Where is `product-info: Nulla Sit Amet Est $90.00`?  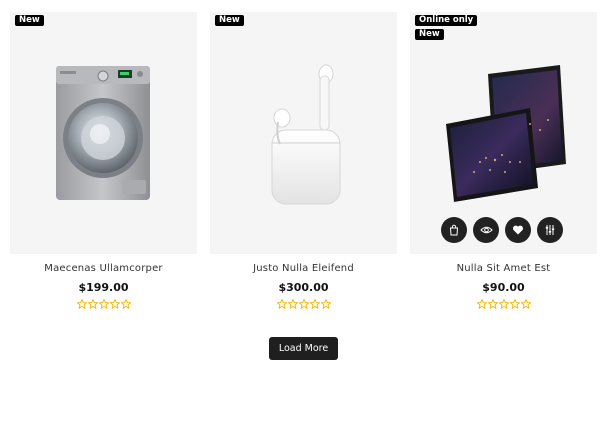 product-info: Nulla Sit Amet Est $90.00 is located at coordinates (503, 282).